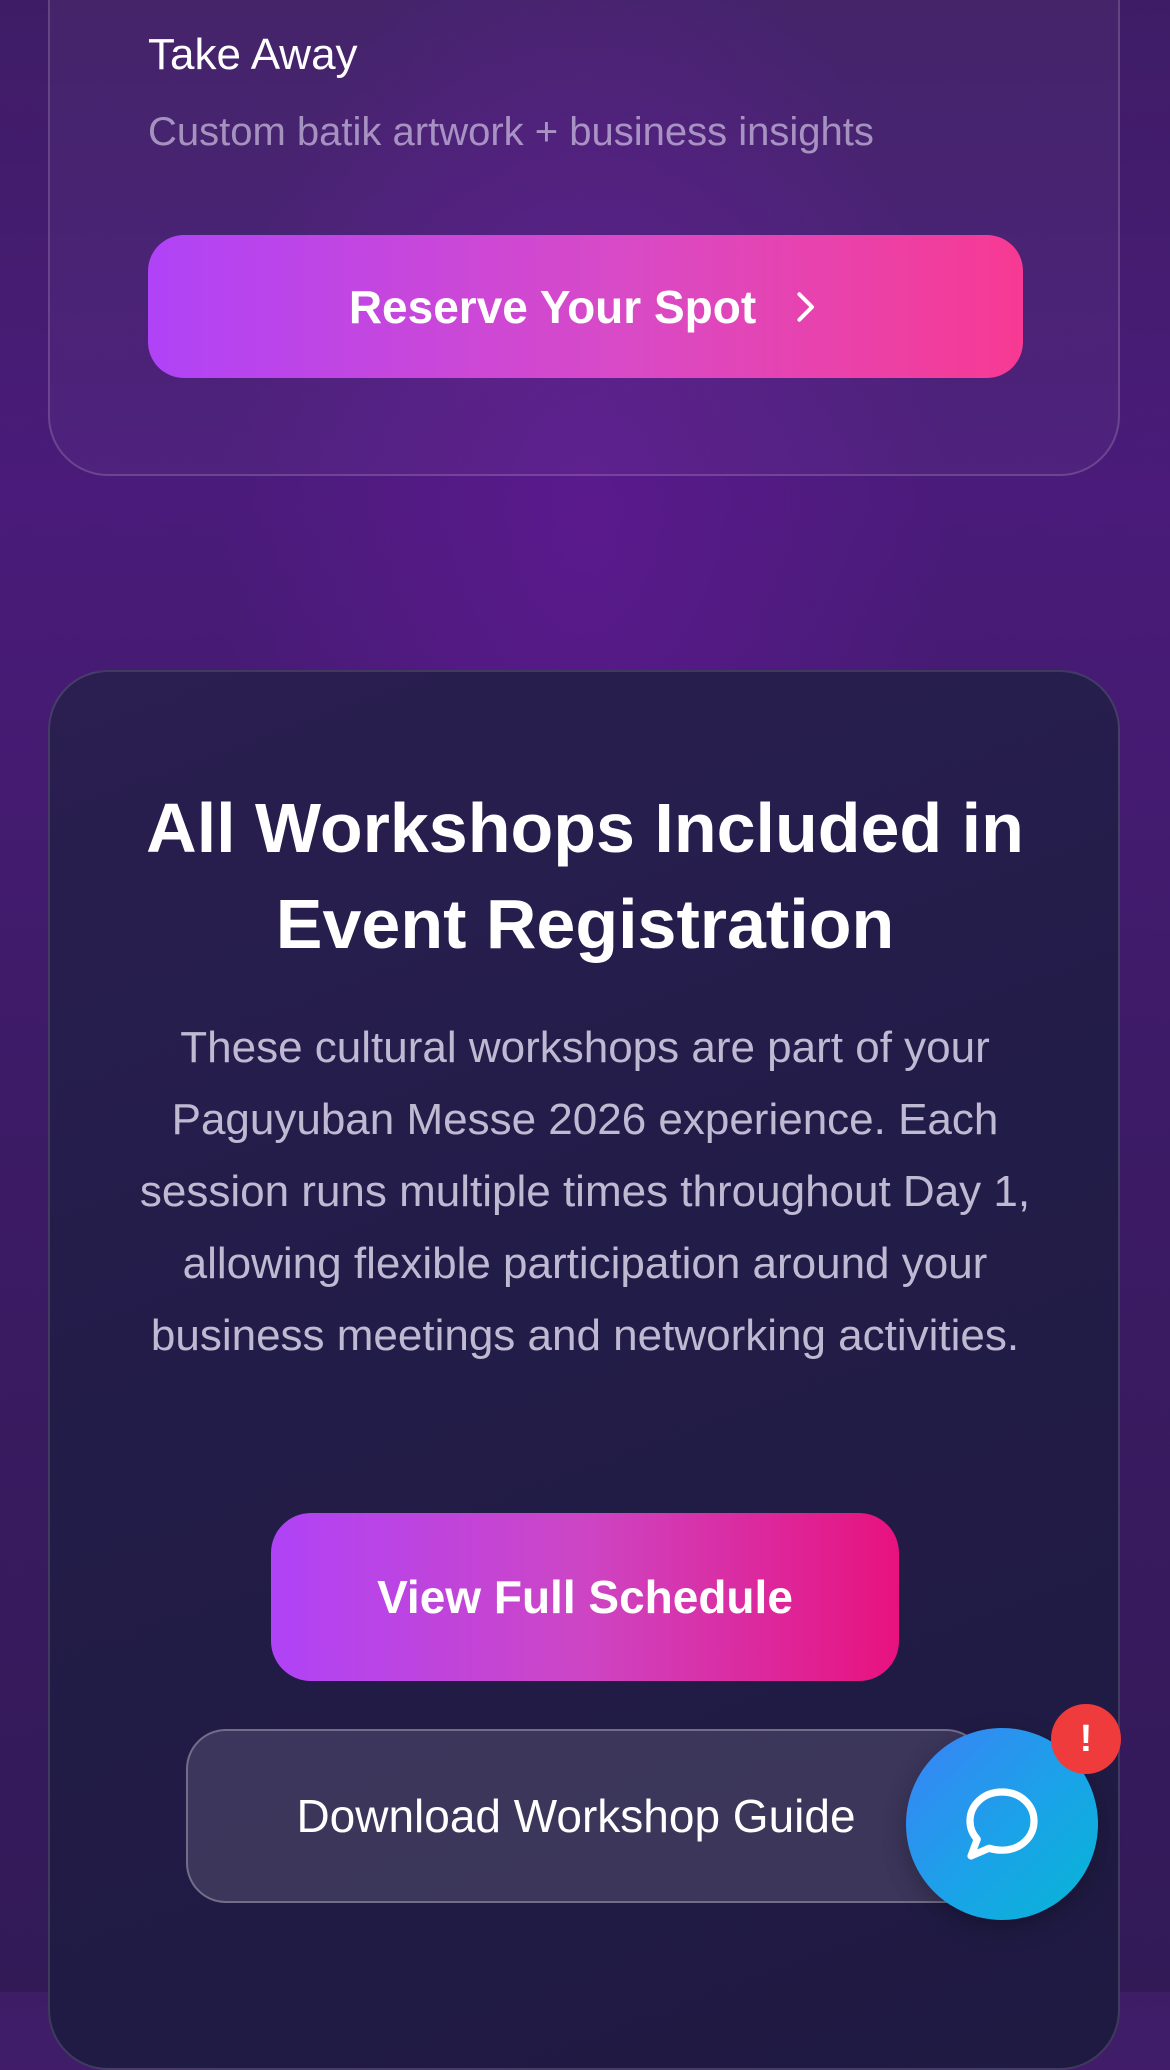 This screenshot has height=2070, width=1170. What do you see at coordinates (1086, 1739) in the screenshot?
I see `notification-badge: !` at bounding box center [1086, 1739].